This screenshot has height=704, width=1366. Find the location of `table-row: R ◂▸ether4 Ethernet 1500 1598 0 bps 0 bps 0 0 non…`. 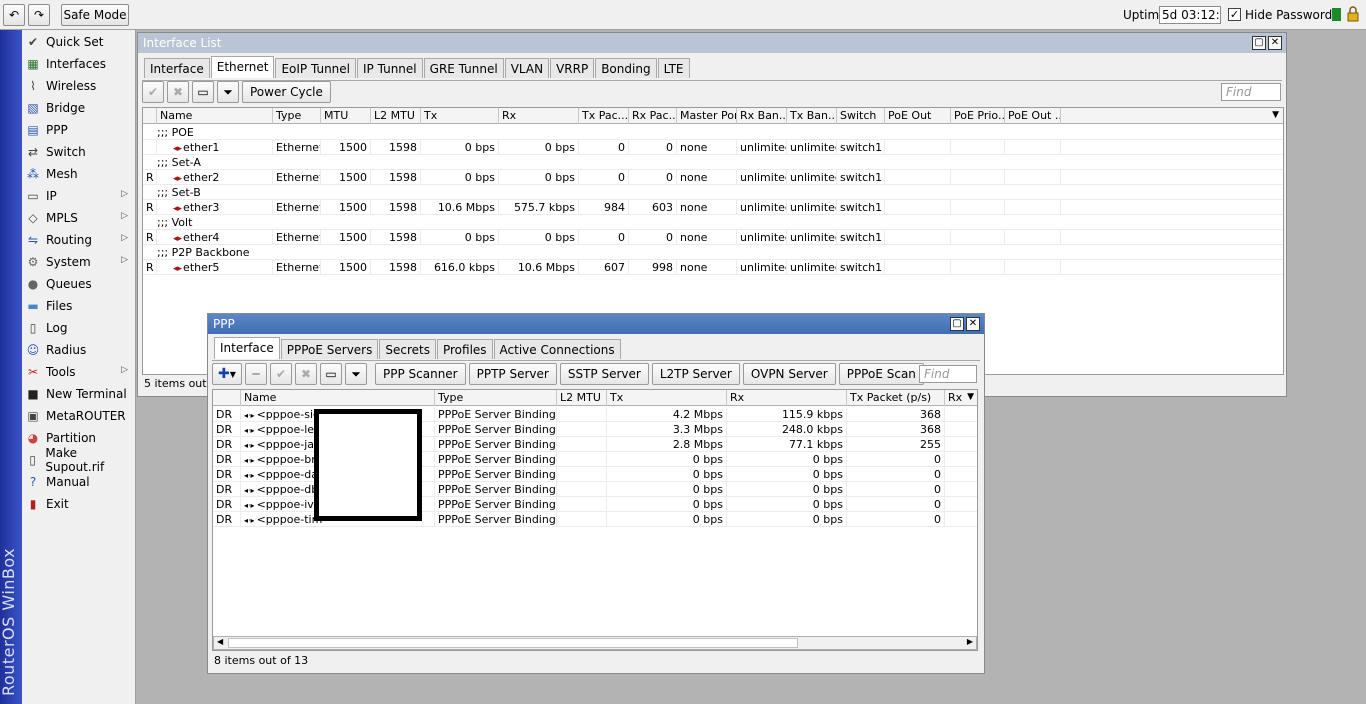

table-row: R ◂▸ether4 Ethernet 1500 1598 0 bps 0 bps 0 0 non… is located at coordinates (713, 237).